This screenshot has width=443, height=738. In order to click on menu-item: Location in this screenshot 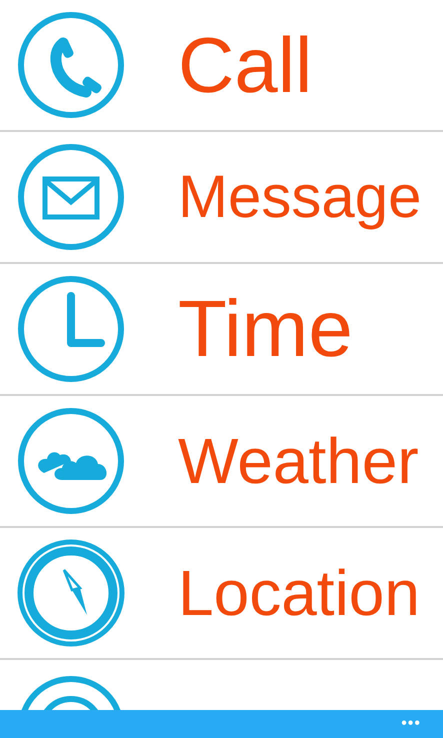, I will do `click(299, 593)`.